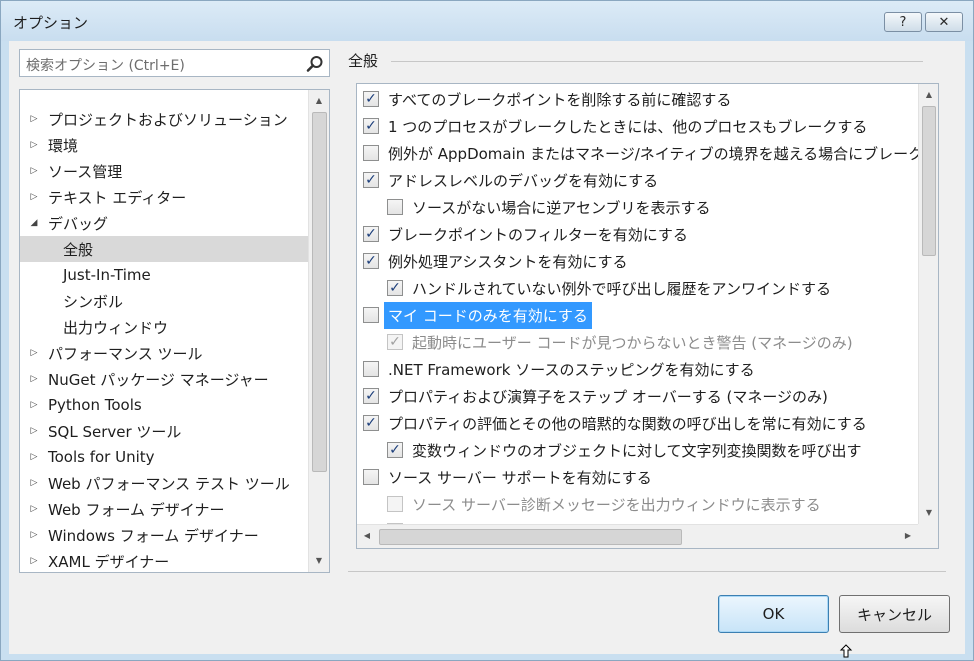 This screenshot has width=974, height=661. Describe the element at coordinates (621, 288) in the screenshot. I see `option-label: ハンドルされていない例外で呼び出し履歴をアンワインドする` at that location.